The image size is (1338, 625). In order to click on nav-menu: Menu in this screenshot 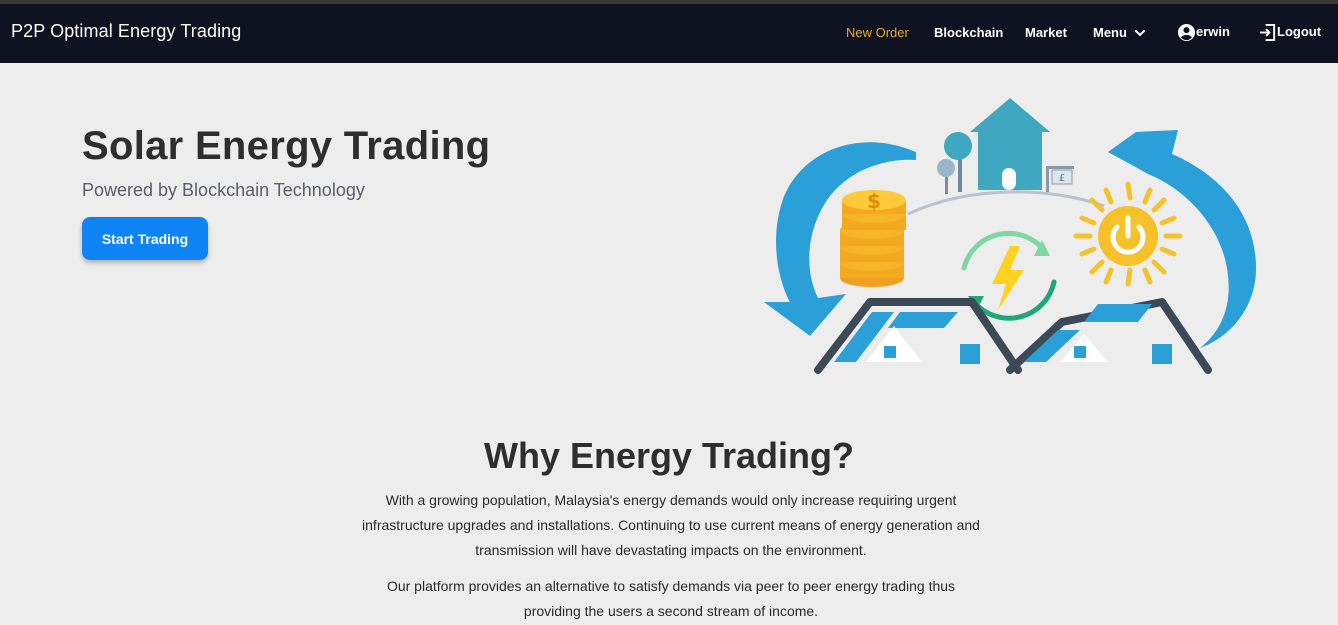, I will do `click(1120, 32)`.